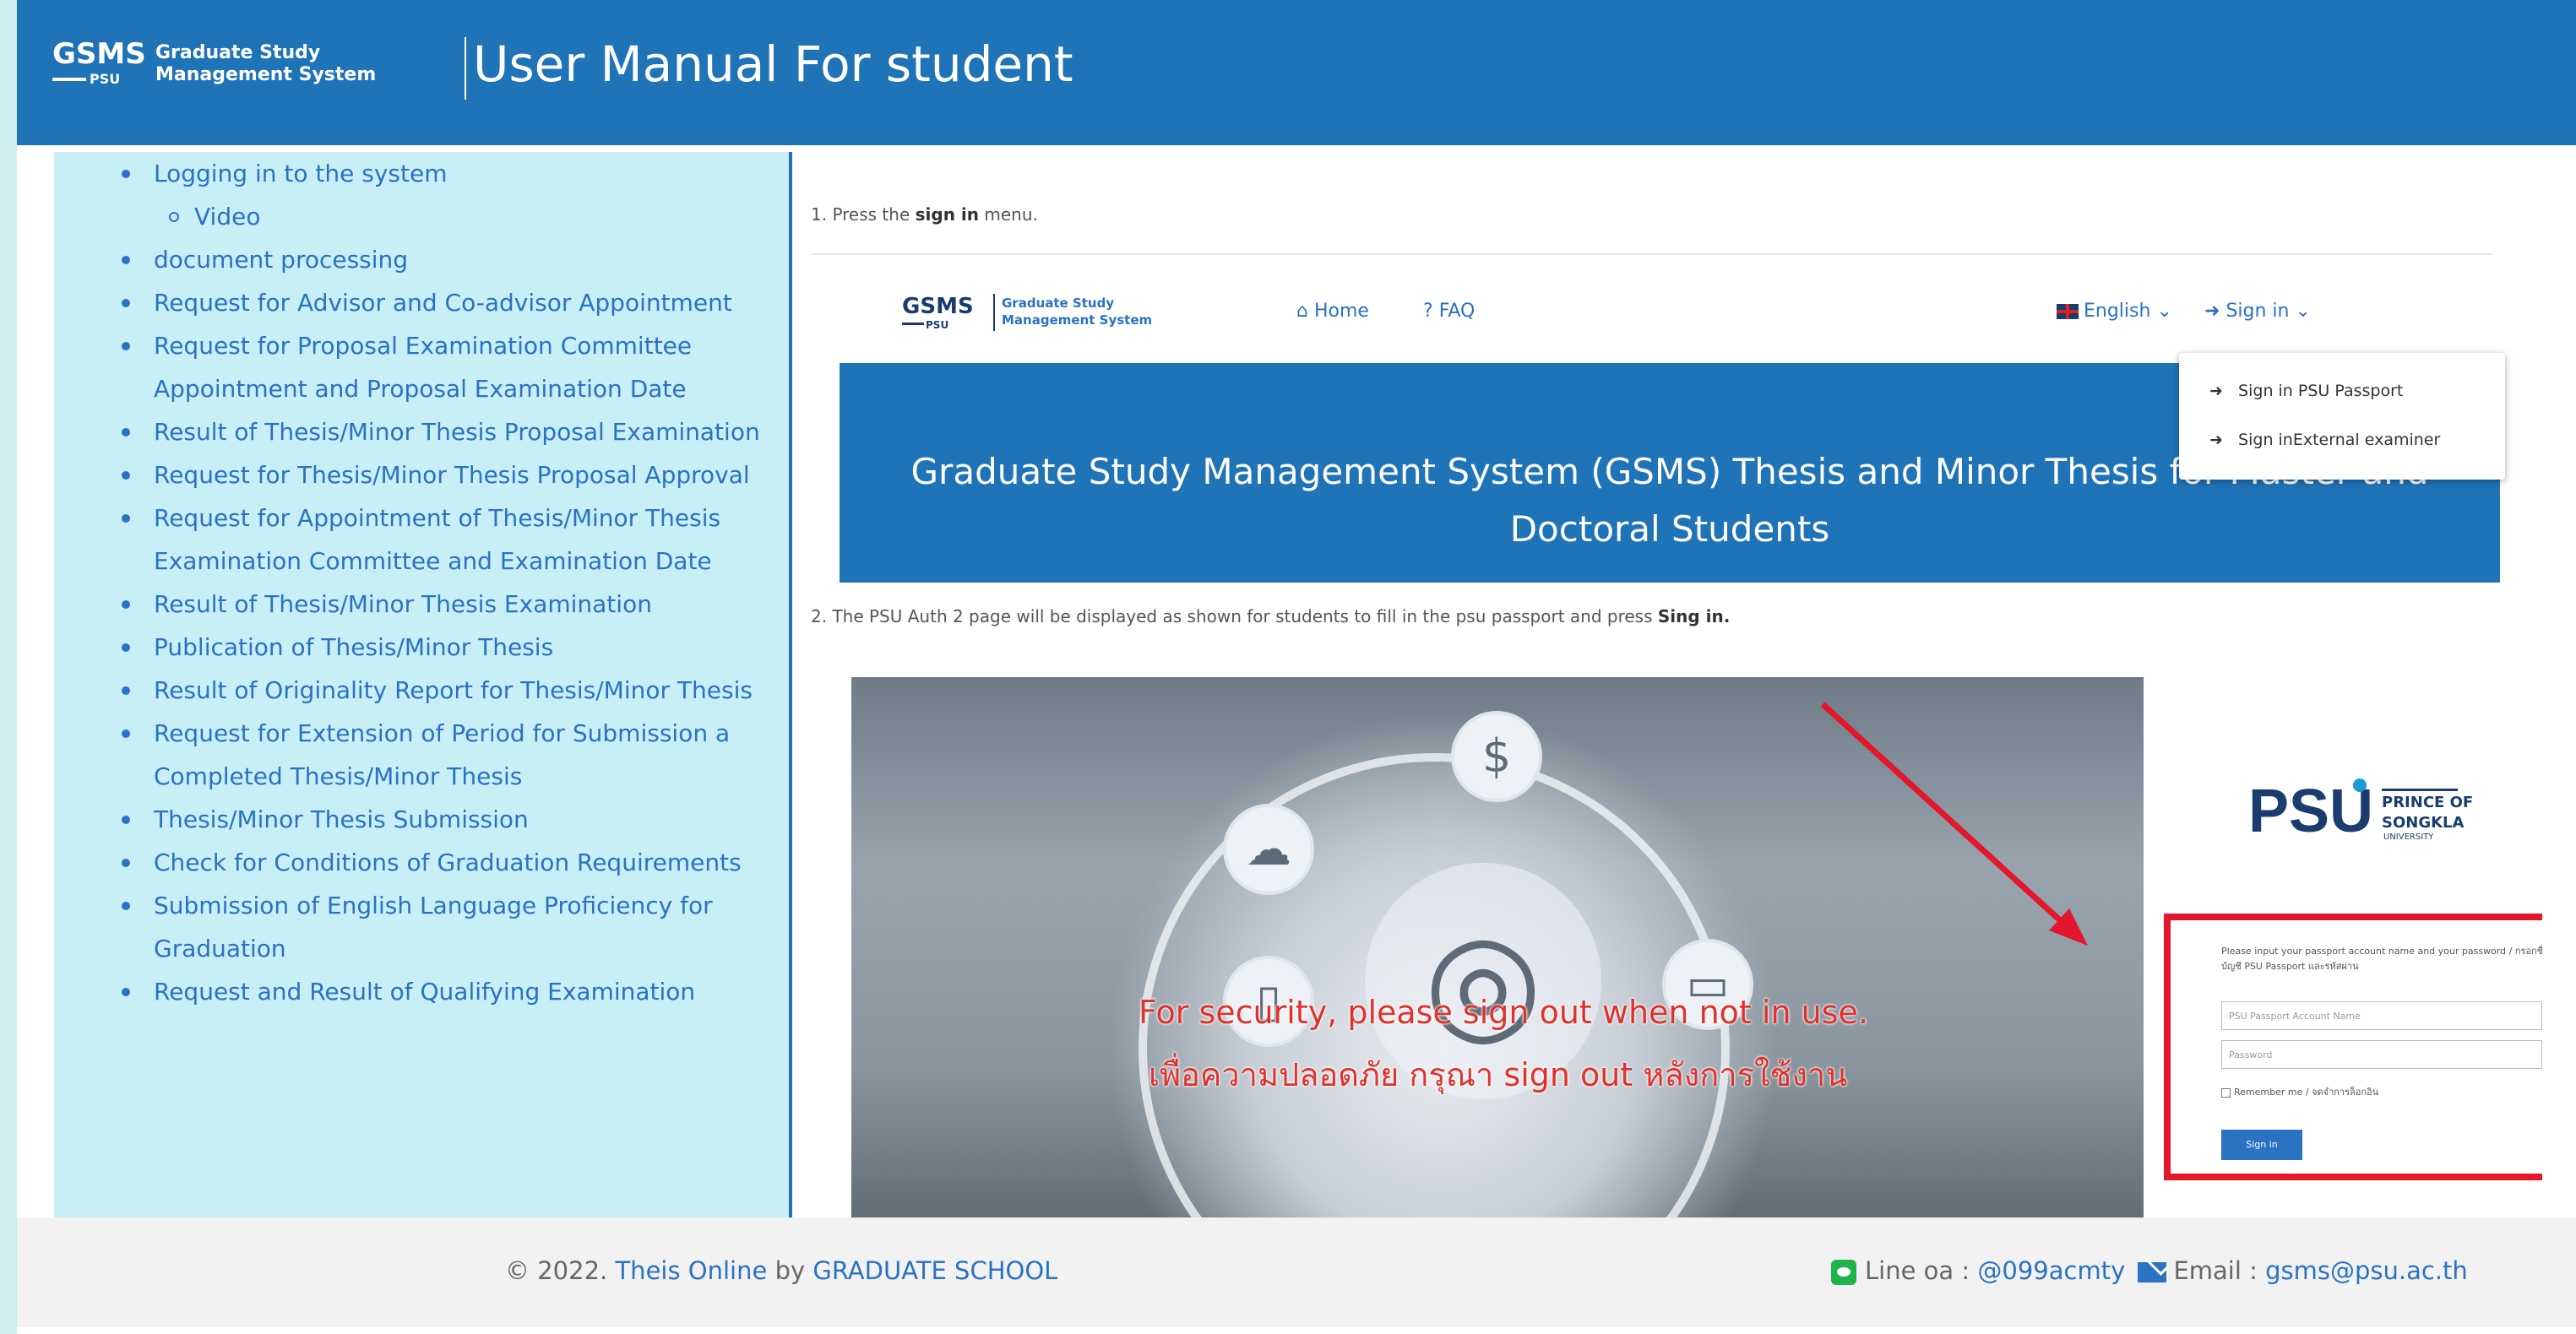 The height and width of the screenshot is (1334, 2576). Describe the element at coordinates (2321, 391) in the screenshot. I see `shot1-menu-psu-passport-label: Sign in PSU Passport` at that location.